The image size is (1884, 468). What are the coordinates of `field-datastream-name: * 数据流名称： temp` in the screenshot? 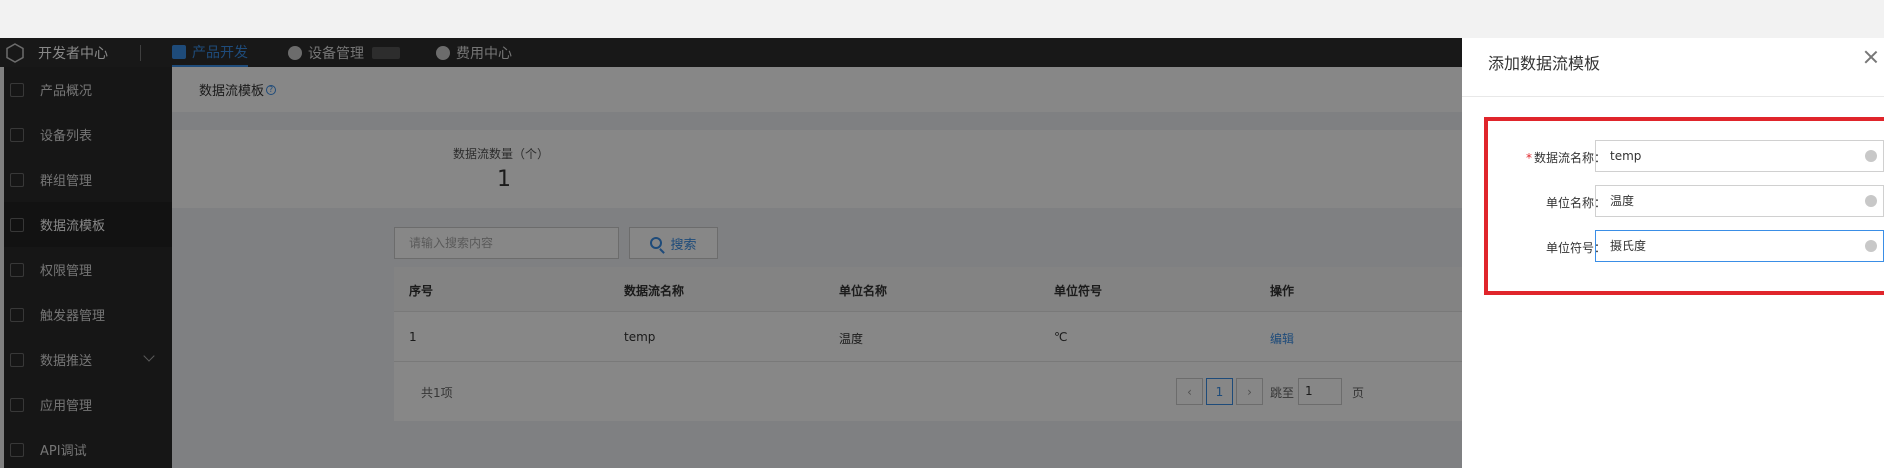 It's located at (1673, 157).